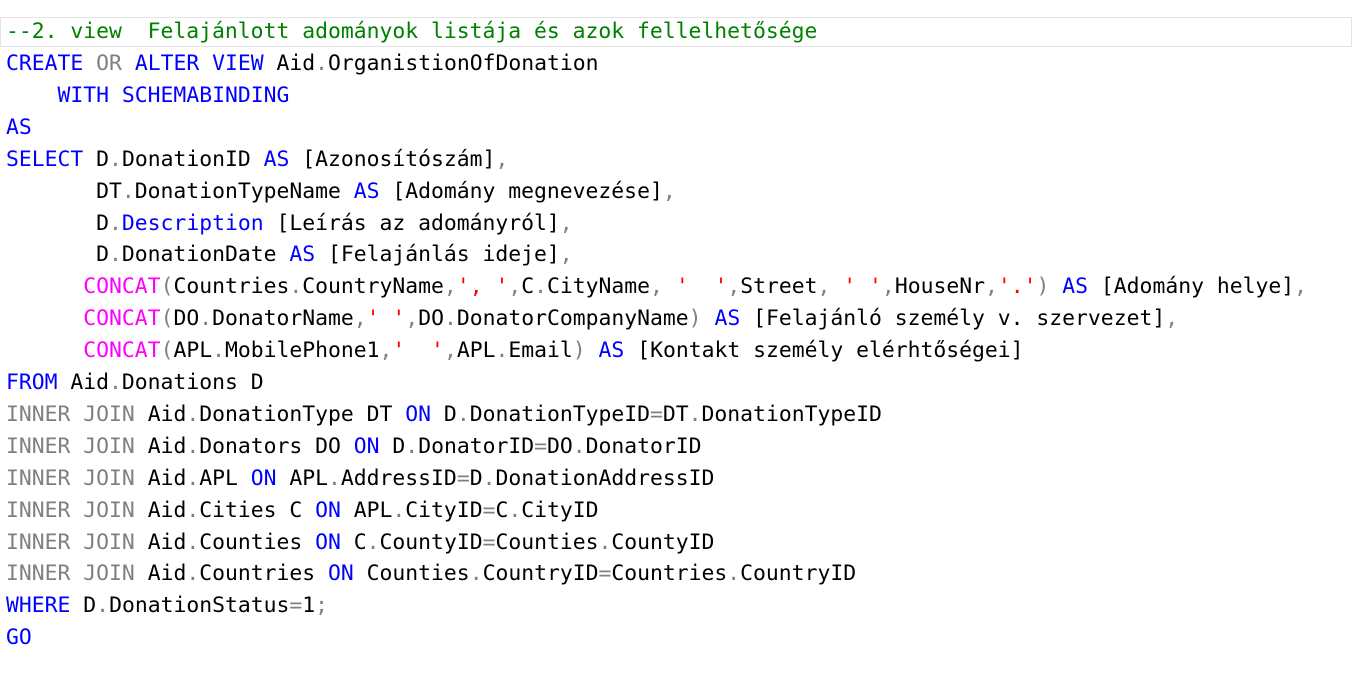  What do you see at coordinates (38, 446) in the screenshot?
I see `code-token: INNER` at bounding box center [38, 446].